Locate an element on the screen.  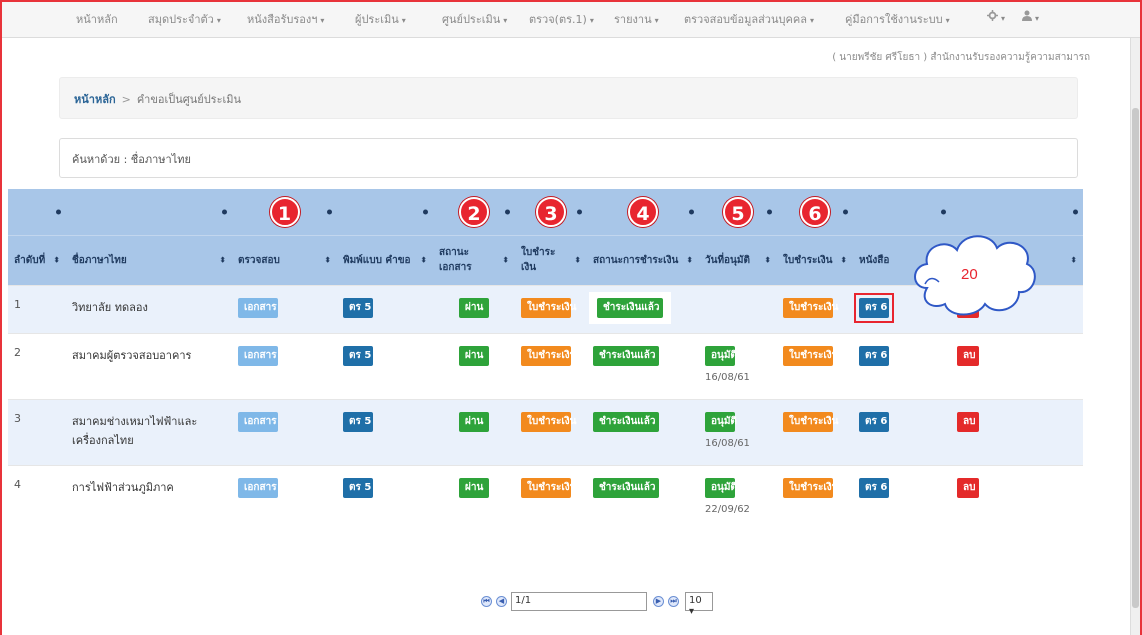
nav-settings: ▾ is located at coordinates (996, 17).